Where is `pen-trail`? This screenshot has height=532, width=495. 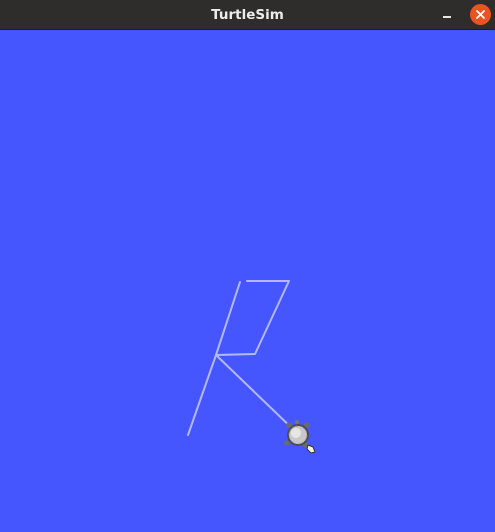
pen-trail is located at coordinates (242, 358).